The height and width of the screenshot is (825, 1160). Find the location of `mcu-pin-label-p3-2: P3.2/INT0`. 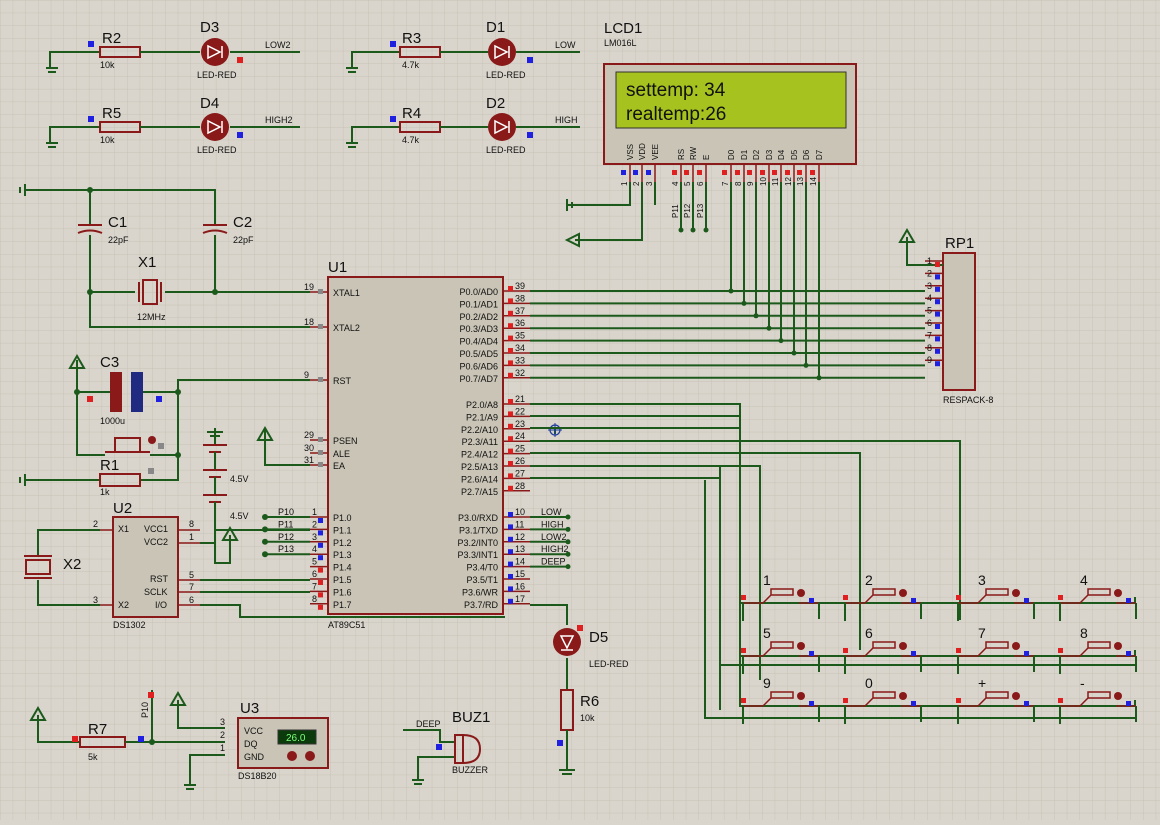

mcu-pin-label-p3-2: P3.2/INT0 is located at coordinates (477, 543).